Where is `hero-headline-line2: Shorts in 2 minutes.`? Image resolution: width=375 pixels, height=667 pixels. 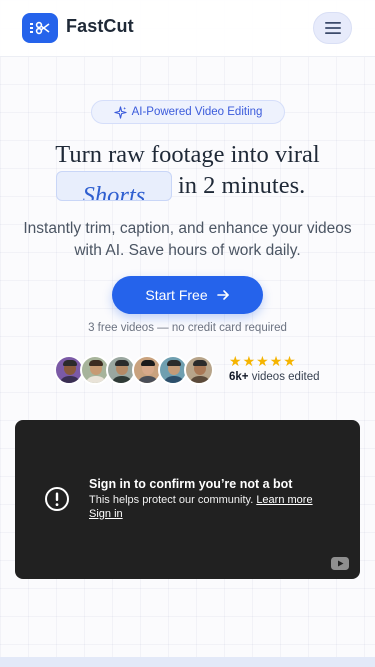 hero-headline-line2: Shorts in 2 minutes. is located at coordinates (180, 186).